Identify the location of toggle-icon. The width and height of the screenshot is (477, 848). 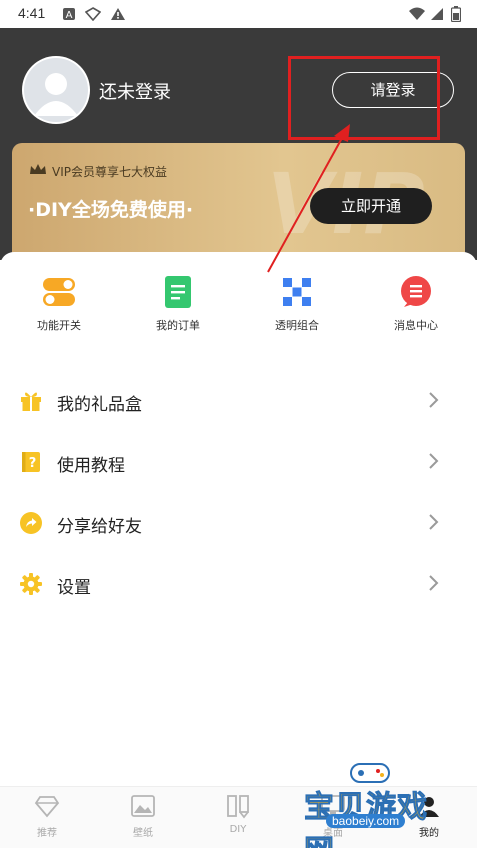
(59, 292).